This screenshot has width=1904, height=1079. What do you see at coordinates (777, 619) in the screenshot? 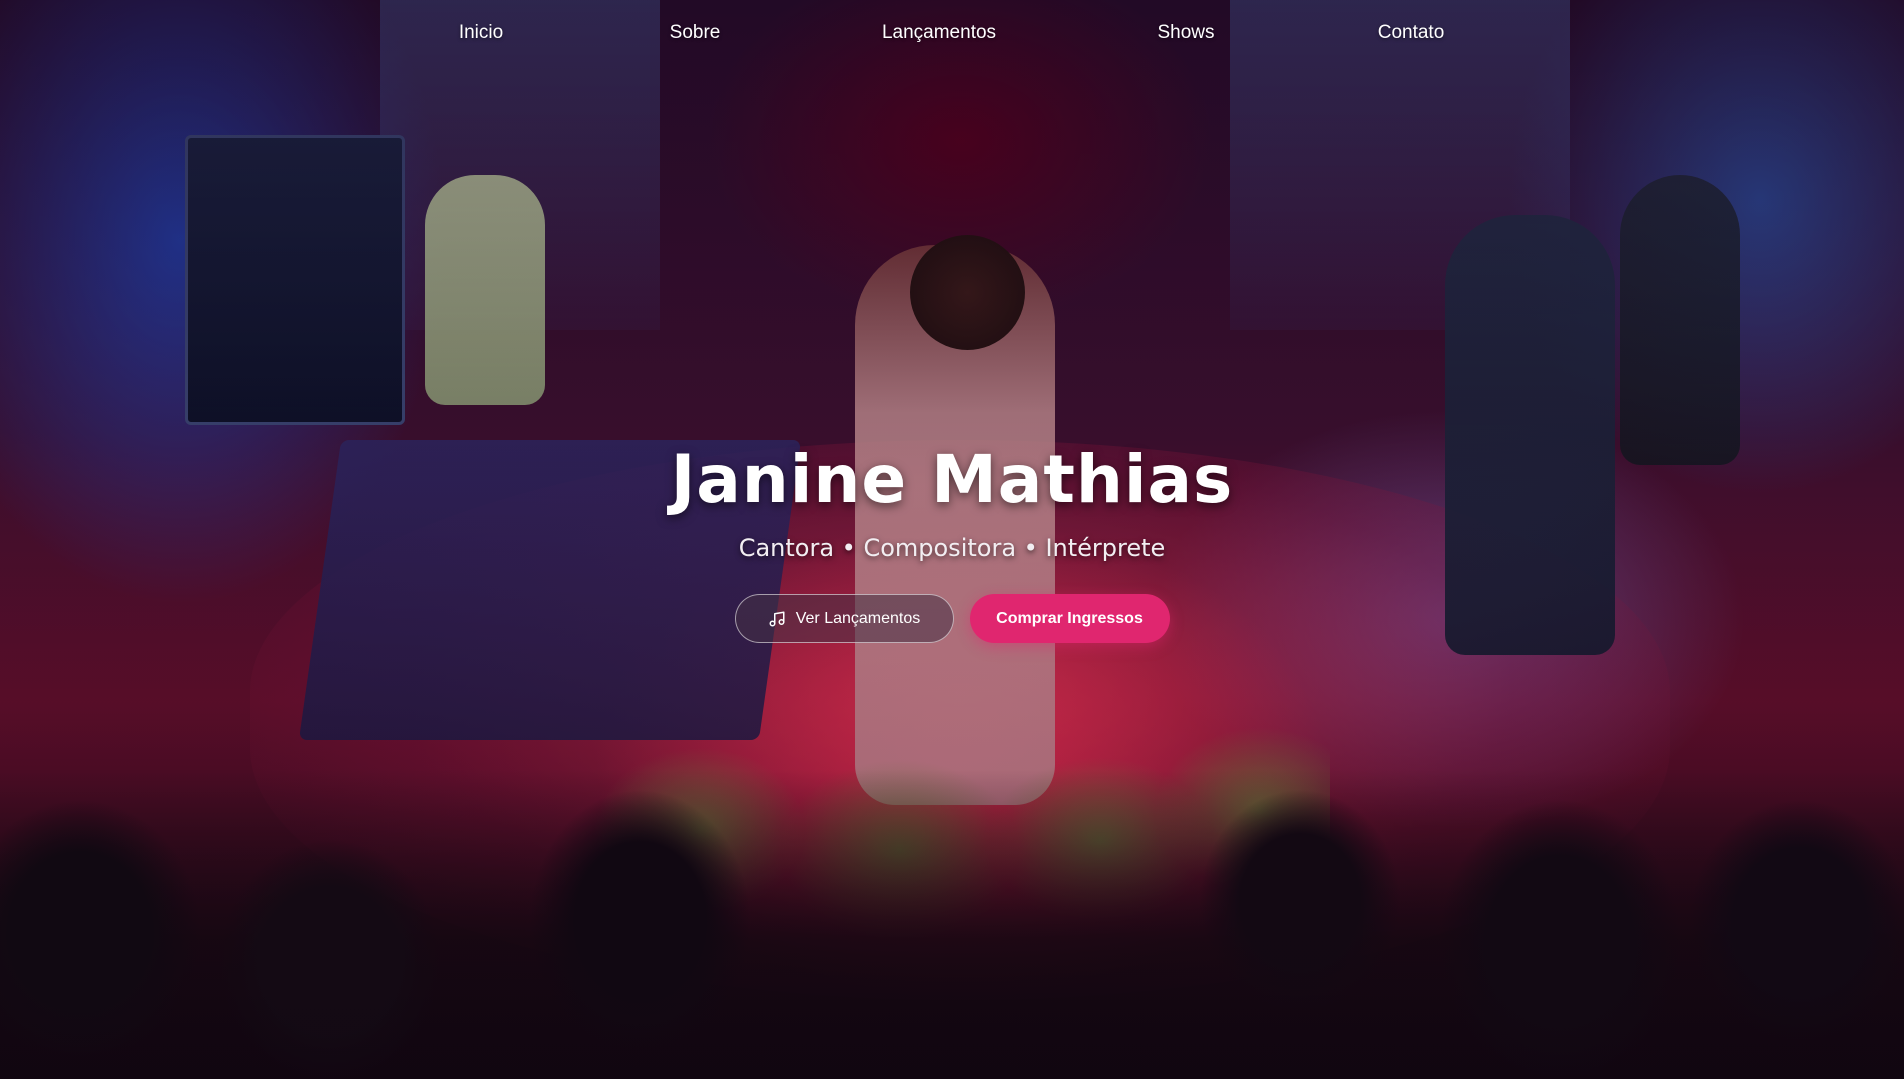
I see `music-note-icon` at bounding box center [777, 619].